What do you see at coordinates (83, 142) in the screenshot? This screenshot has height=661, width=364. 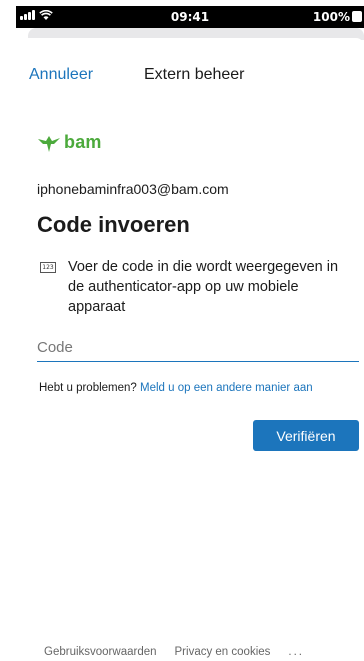 I see `logo-text: bam` at bounding box center [83, 142].